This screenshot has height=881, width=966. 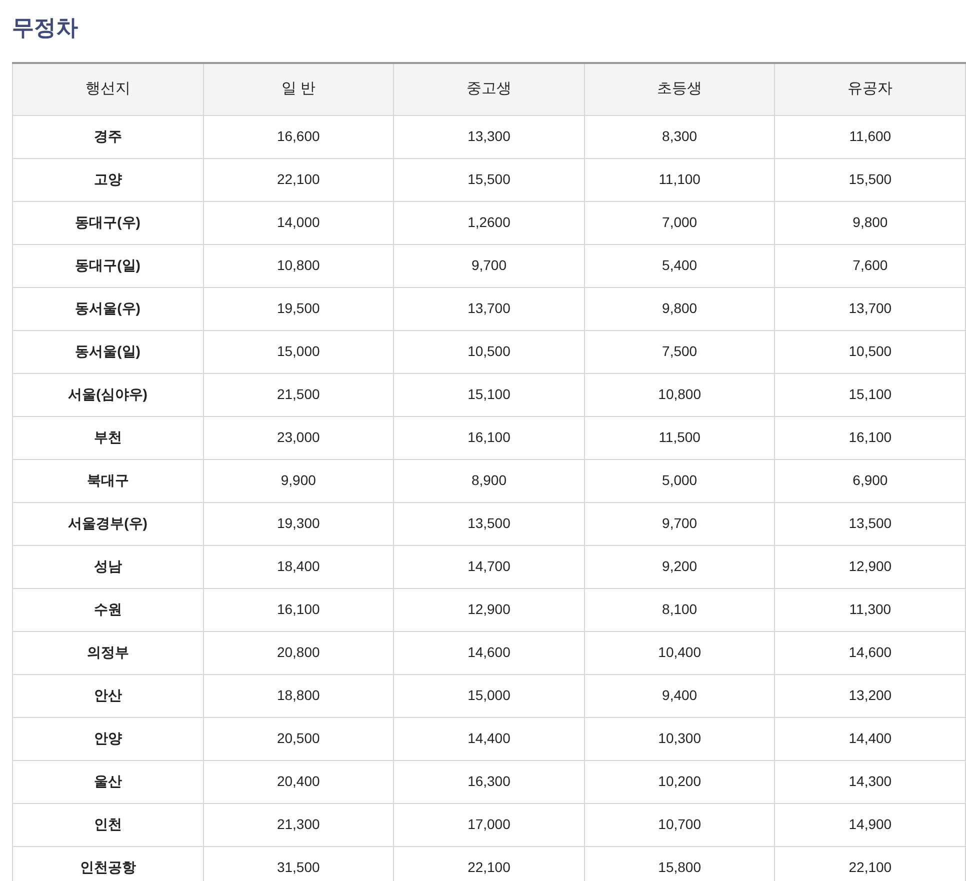 What do you see at coordinates (489, 136) in the screenshot?
I see `fare-cell: 13,300` at bounding box center [489, 136].